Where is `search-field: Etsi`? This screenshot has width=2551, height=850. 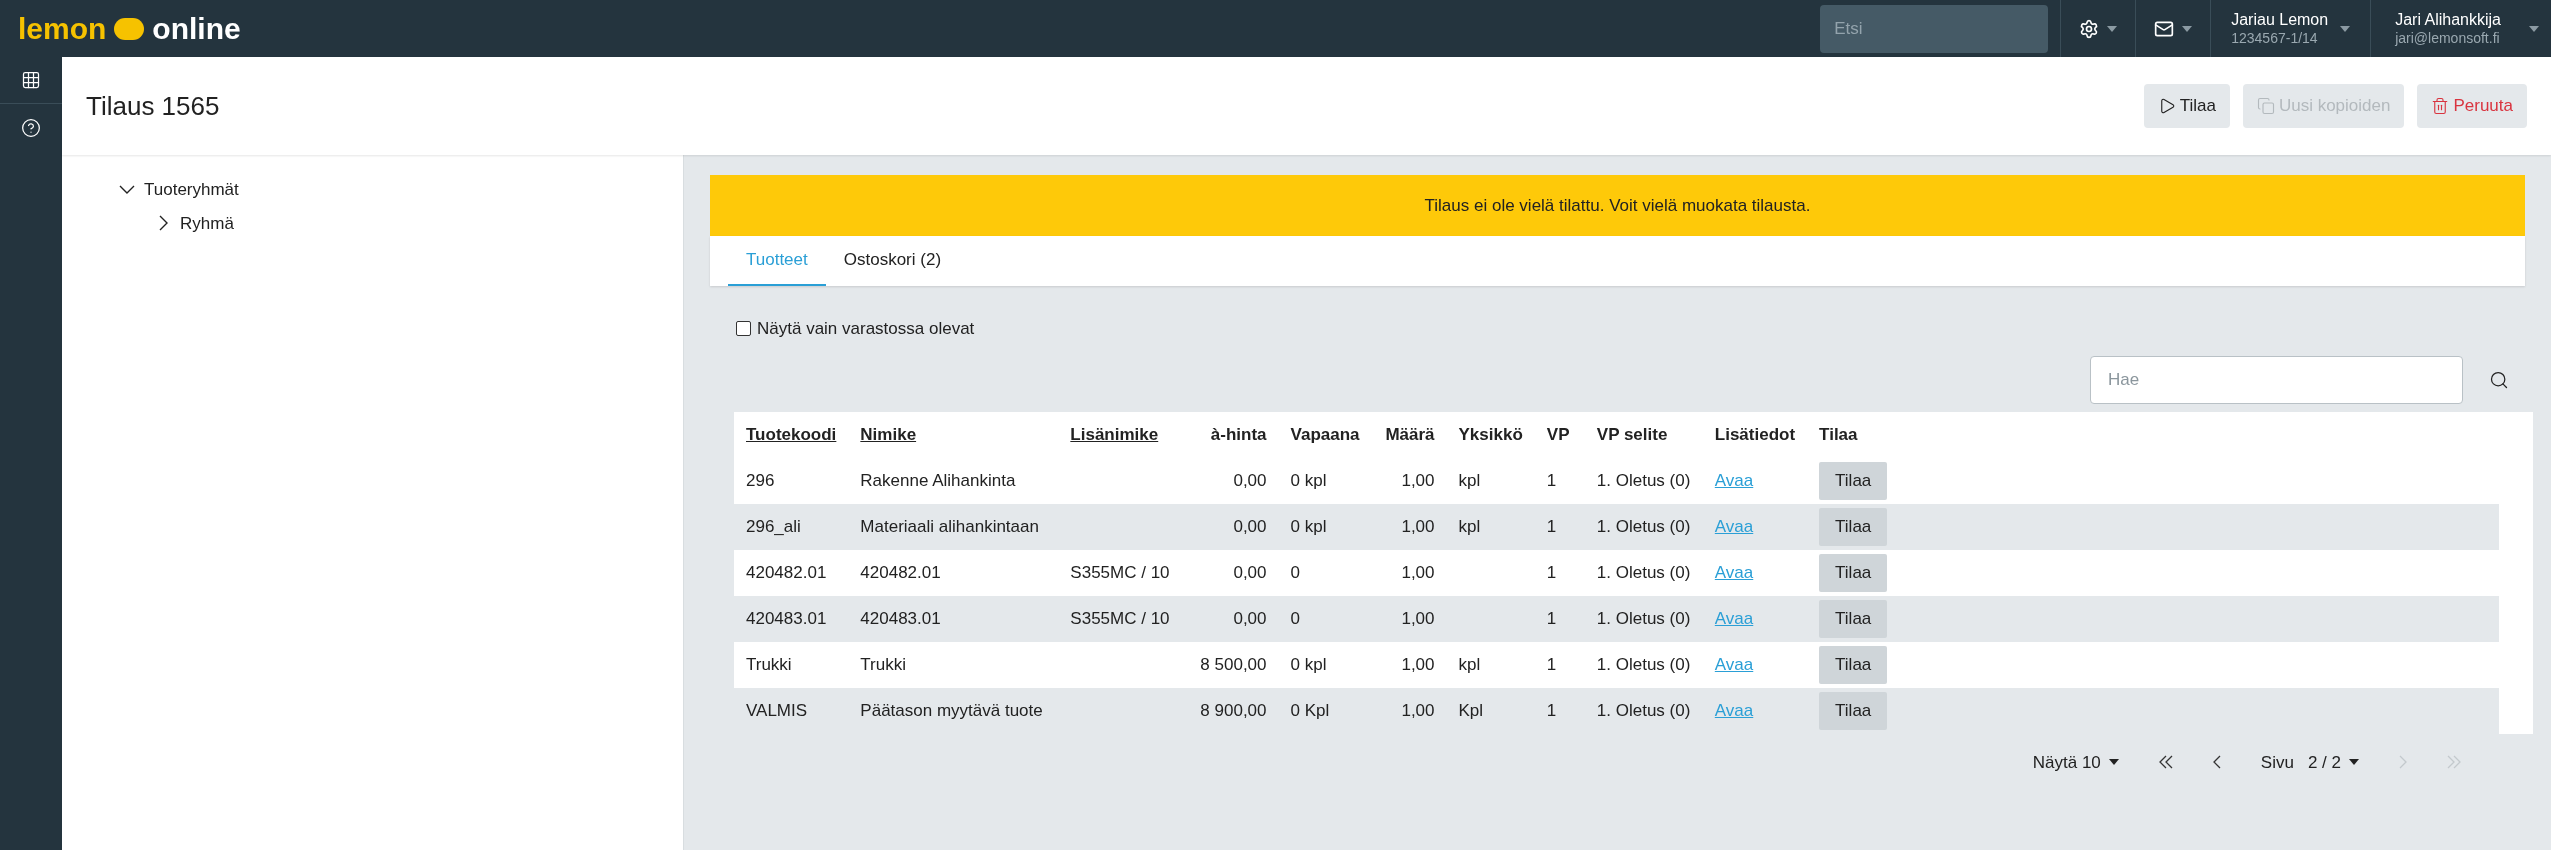 search-field: Etsi is located at coordinates (1934, 28).